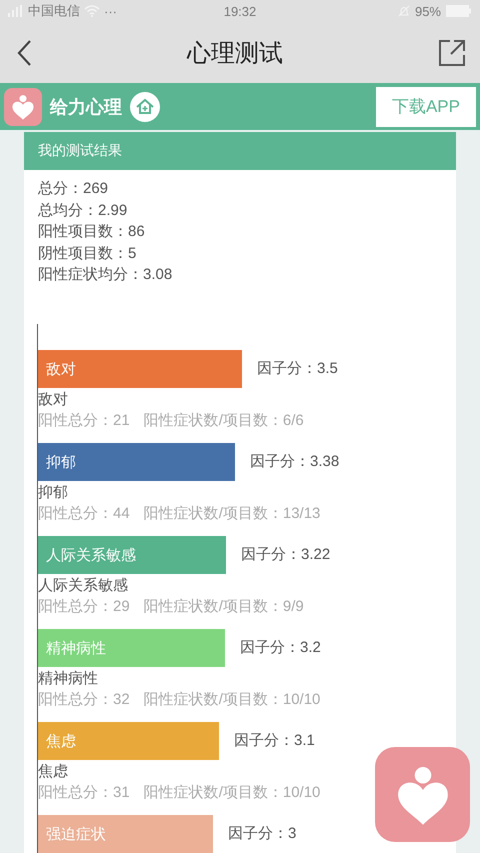 This screenshot has width=480, height=853. Describe the element at coordinates (84, 514) in the screenshot. I see `positive-total: 阳性总分：44` at that location.